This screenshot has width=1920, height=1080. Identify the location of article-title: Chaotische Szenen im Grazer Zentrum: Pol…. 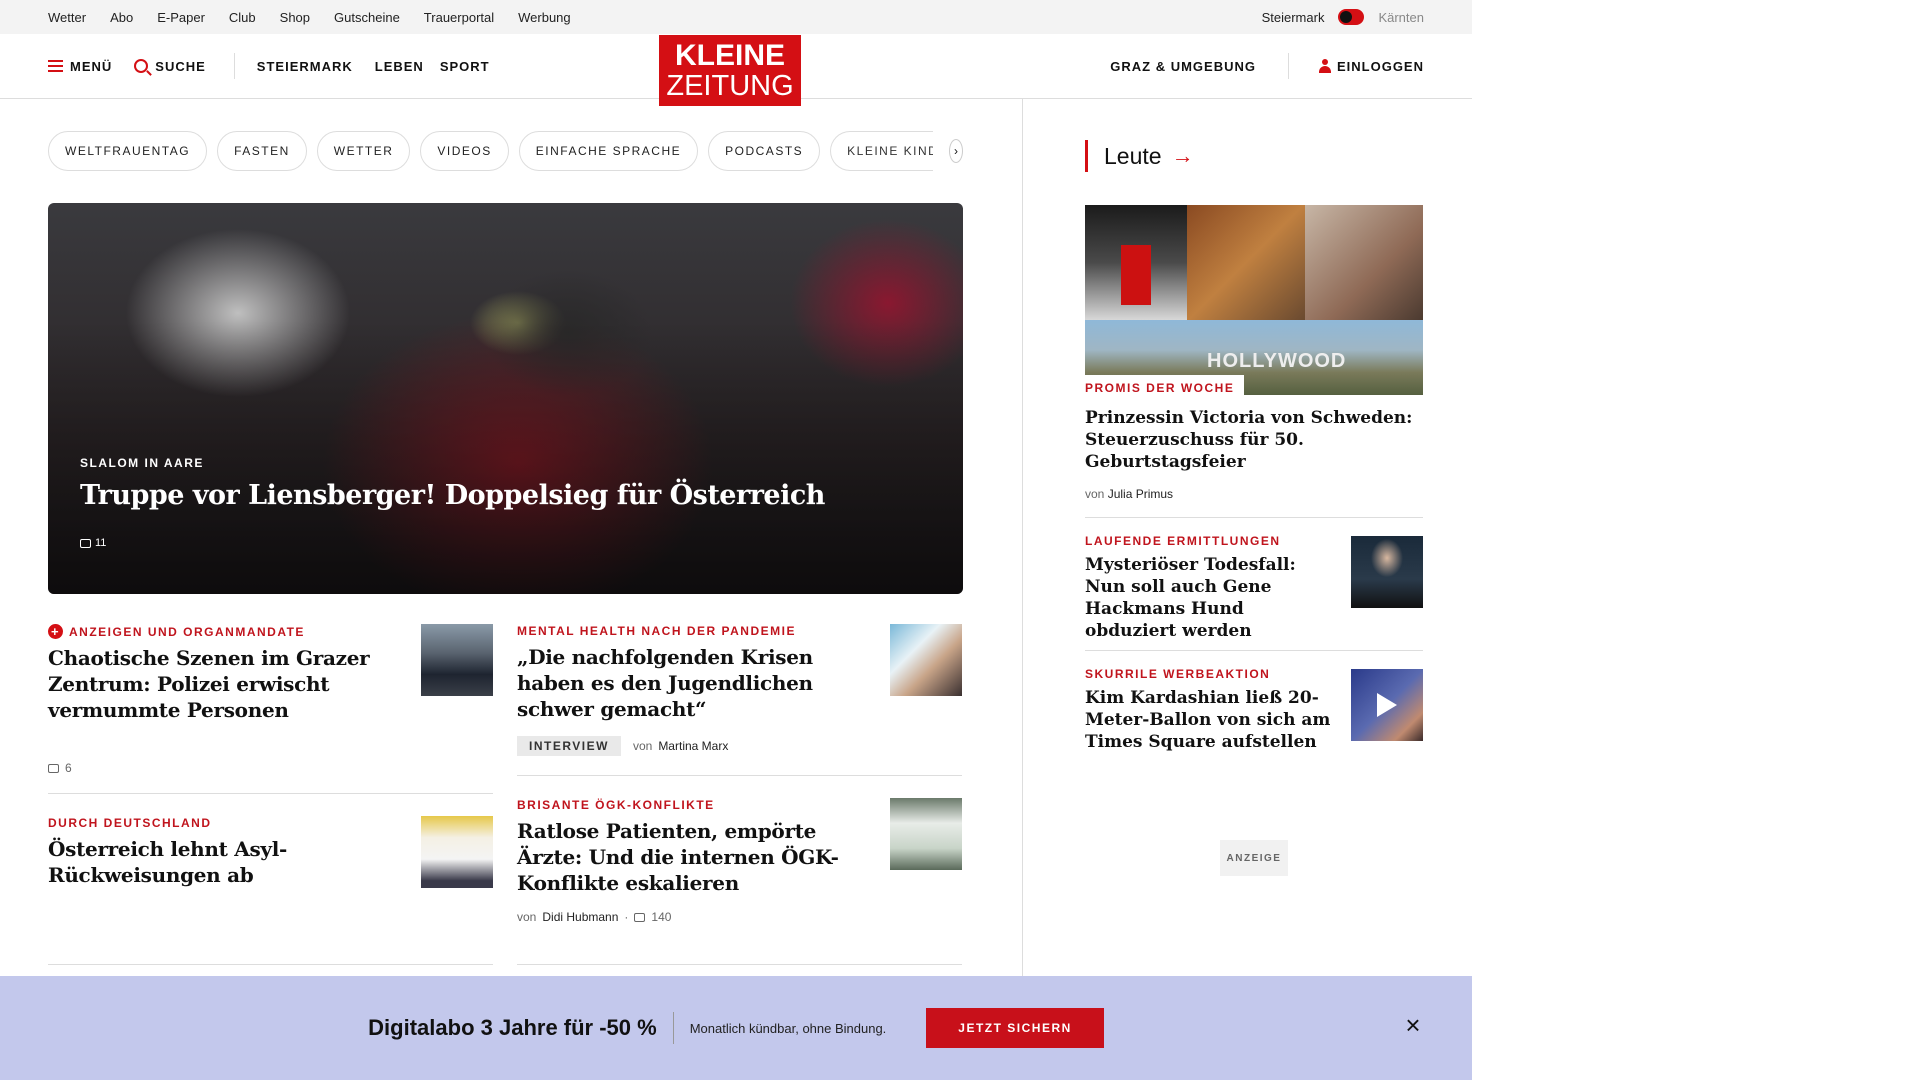
(225, 684).